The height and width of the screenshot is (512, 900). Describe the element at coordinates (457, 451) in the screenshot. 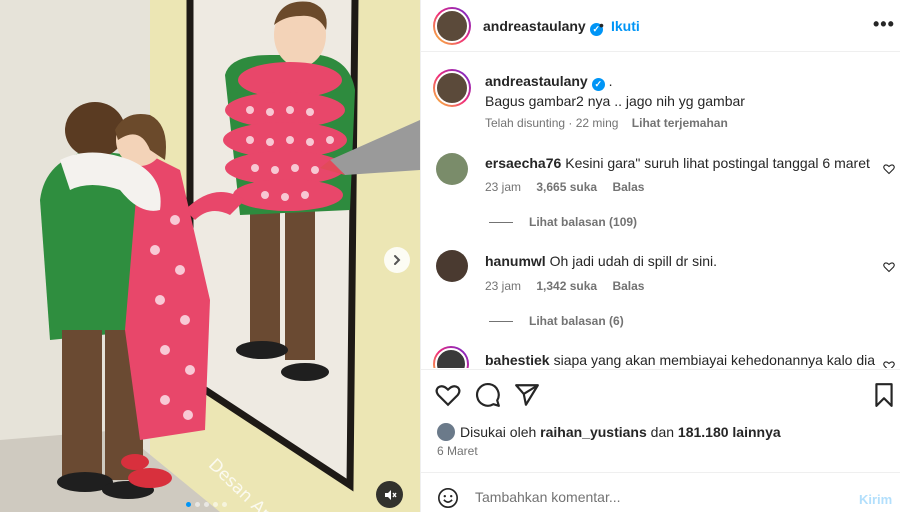

I see `post-date: 6 Maret` at that location.